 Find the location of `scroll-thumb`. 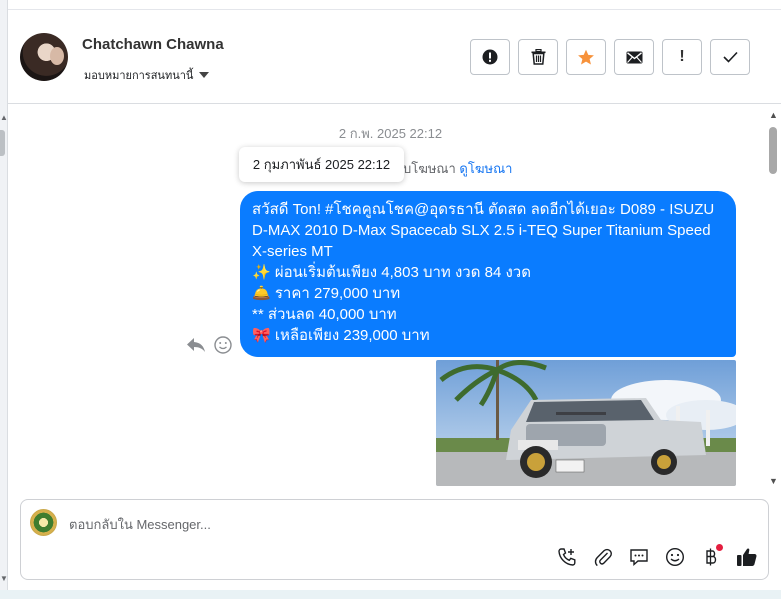

scroll-thumb is located at coordinates (773, 150).